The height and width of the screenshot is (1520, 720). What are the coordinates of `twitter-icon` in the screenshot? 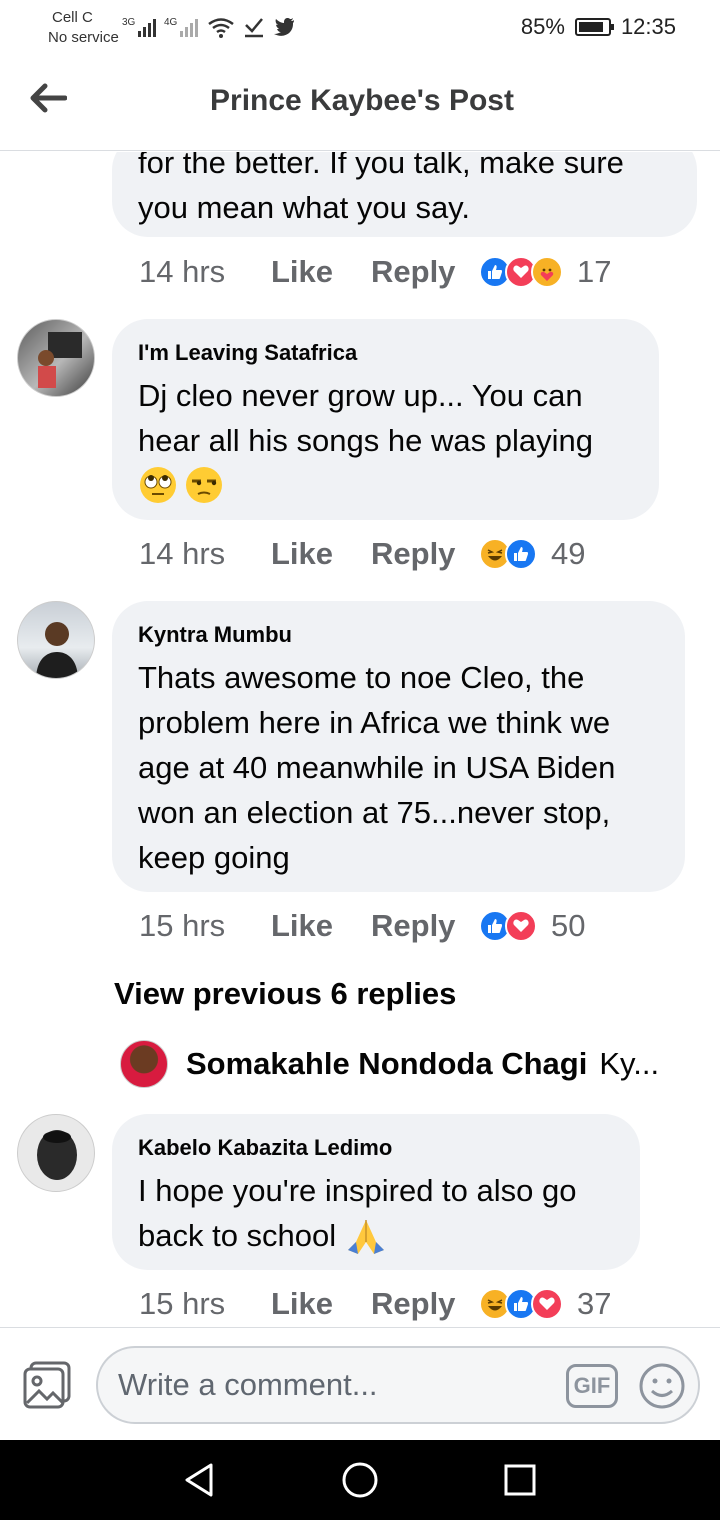 It's located at (284, 27).